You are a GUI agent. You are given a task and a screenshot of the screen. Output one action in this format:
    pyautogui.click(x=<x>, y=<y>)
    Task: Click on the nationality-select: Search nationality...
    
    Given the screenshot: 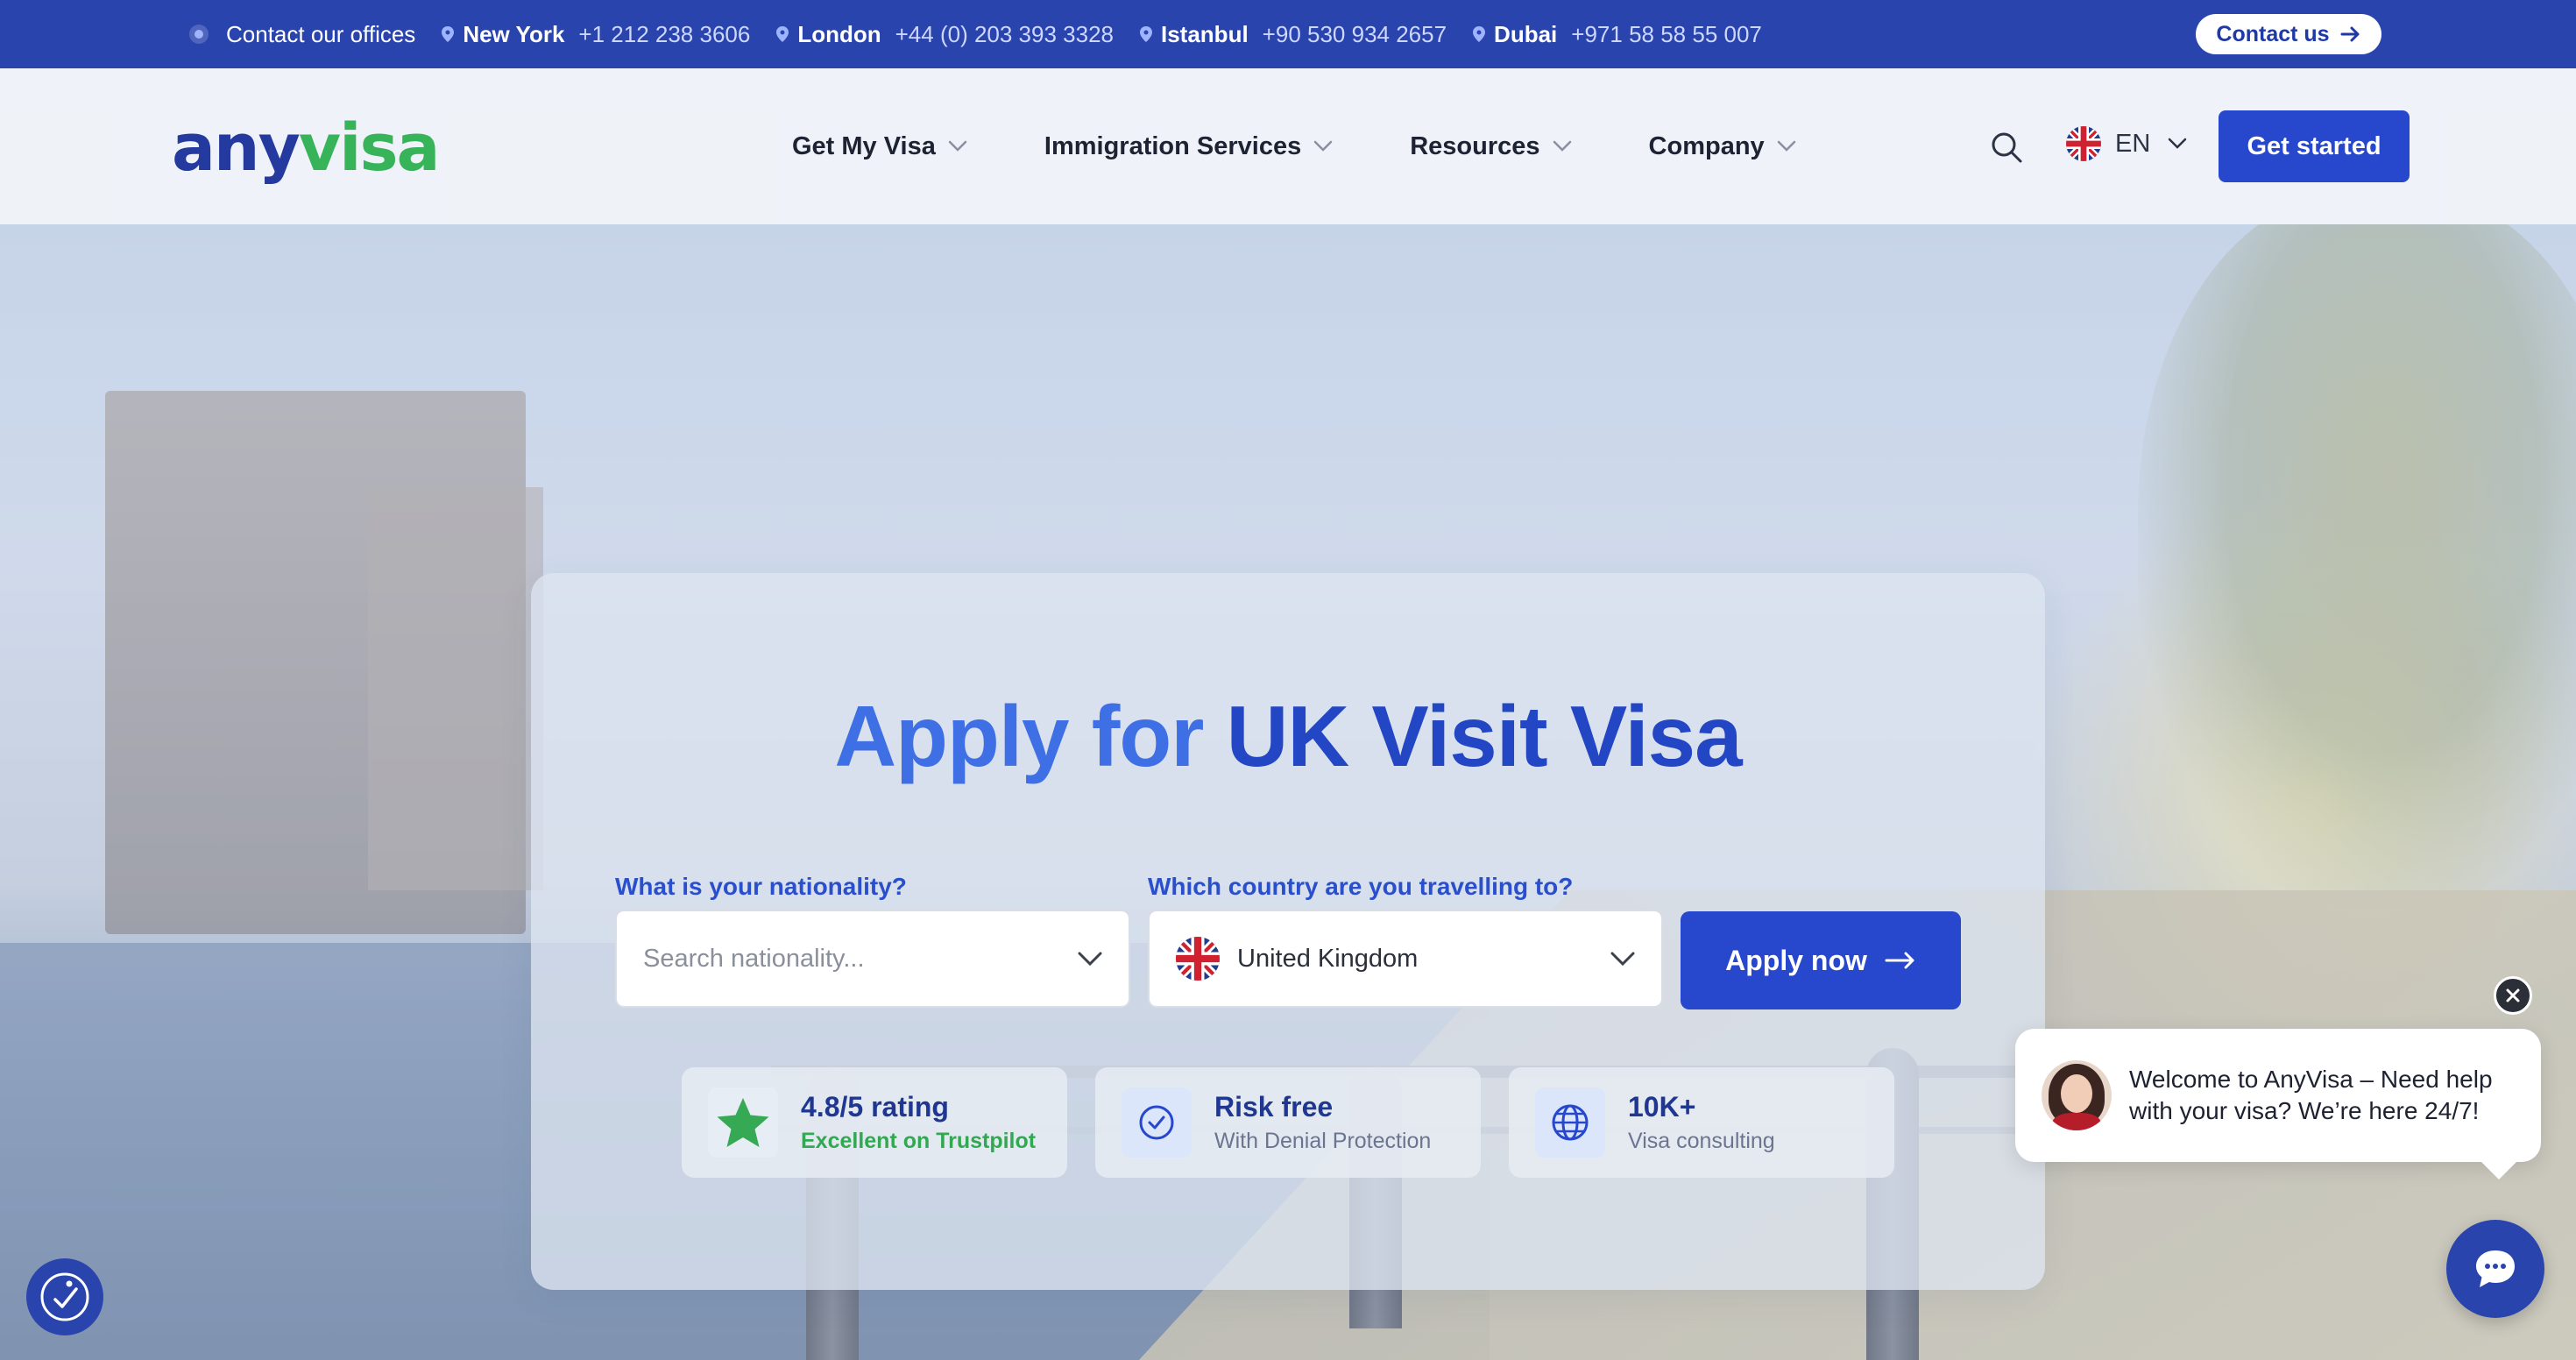 What is the action you would take?
    pyautogui.click(x=872, y=959)
    